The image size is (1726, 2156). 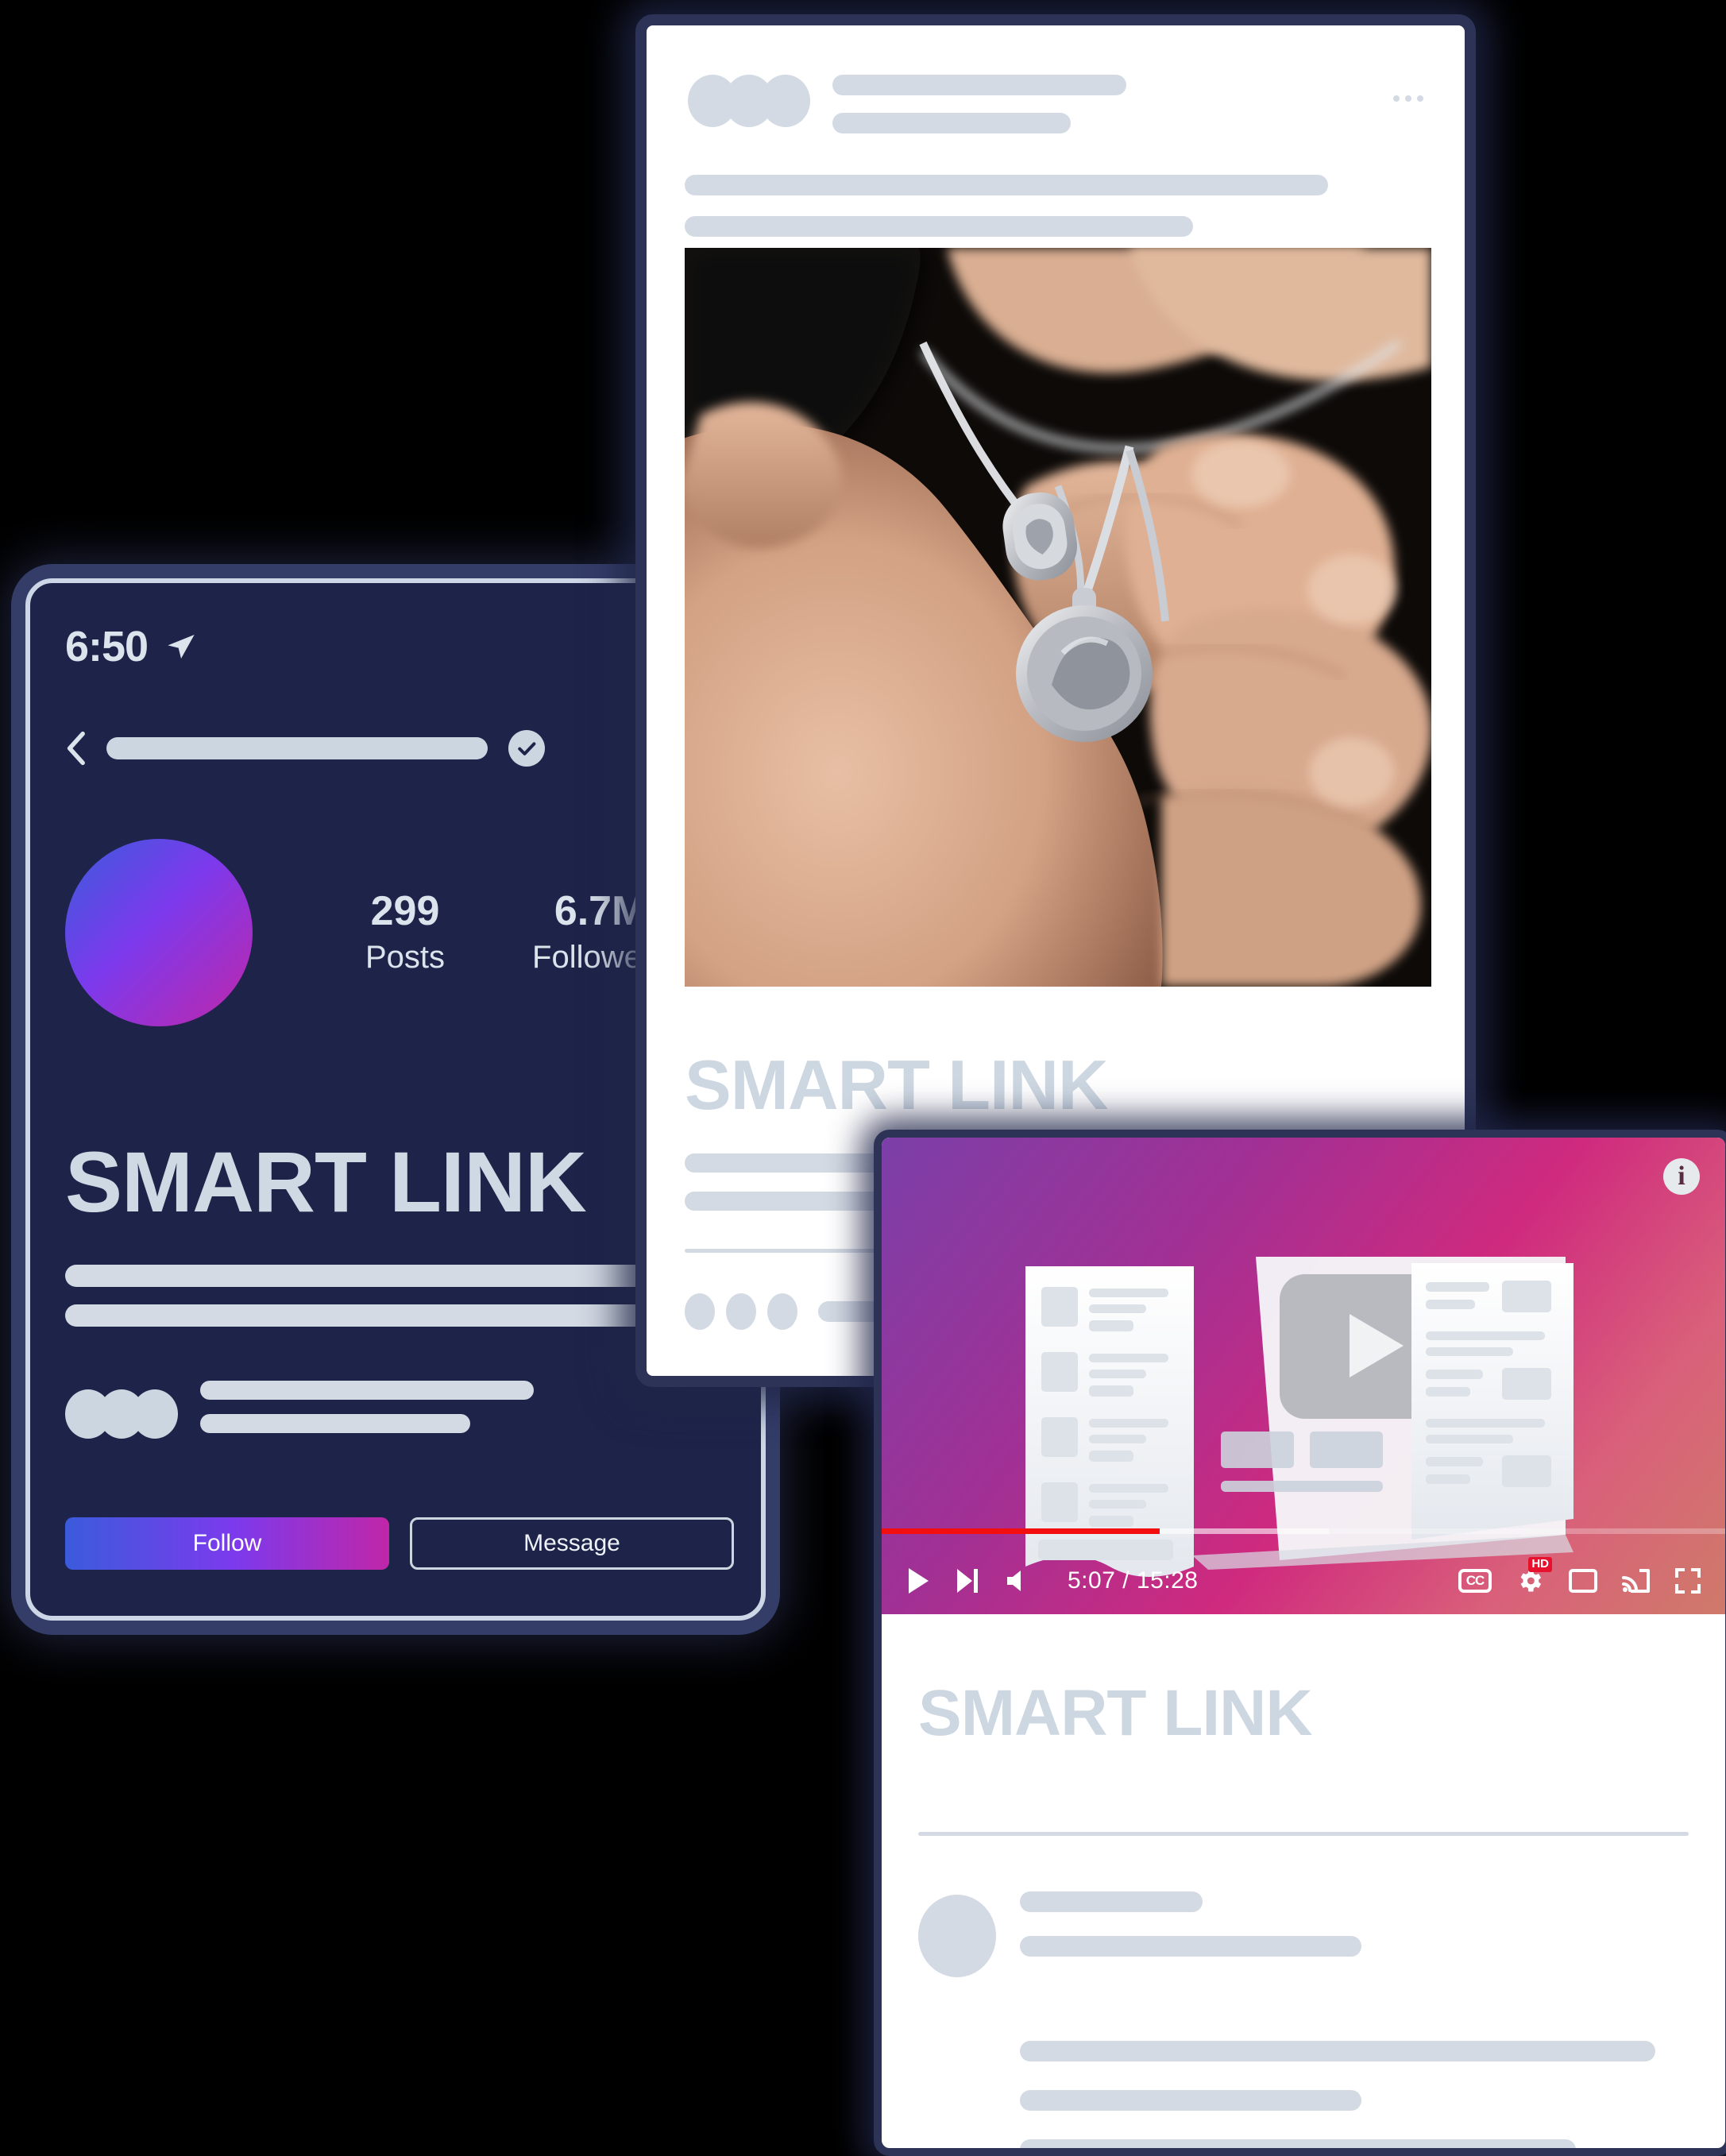 What do you see at coordinates (1303, 1531) in the screenshot?
I see `video-progress-bar` at bounding box center [1303, 1531].